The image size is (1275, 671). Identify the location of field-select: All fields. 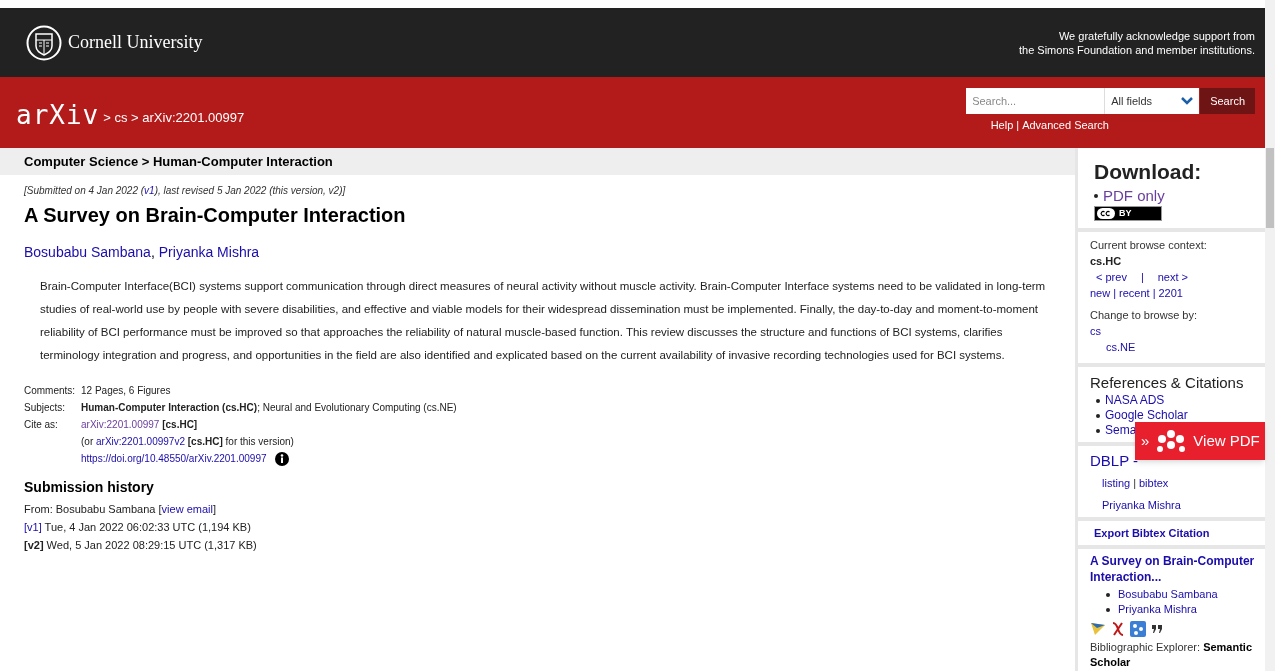
(1152, 101).